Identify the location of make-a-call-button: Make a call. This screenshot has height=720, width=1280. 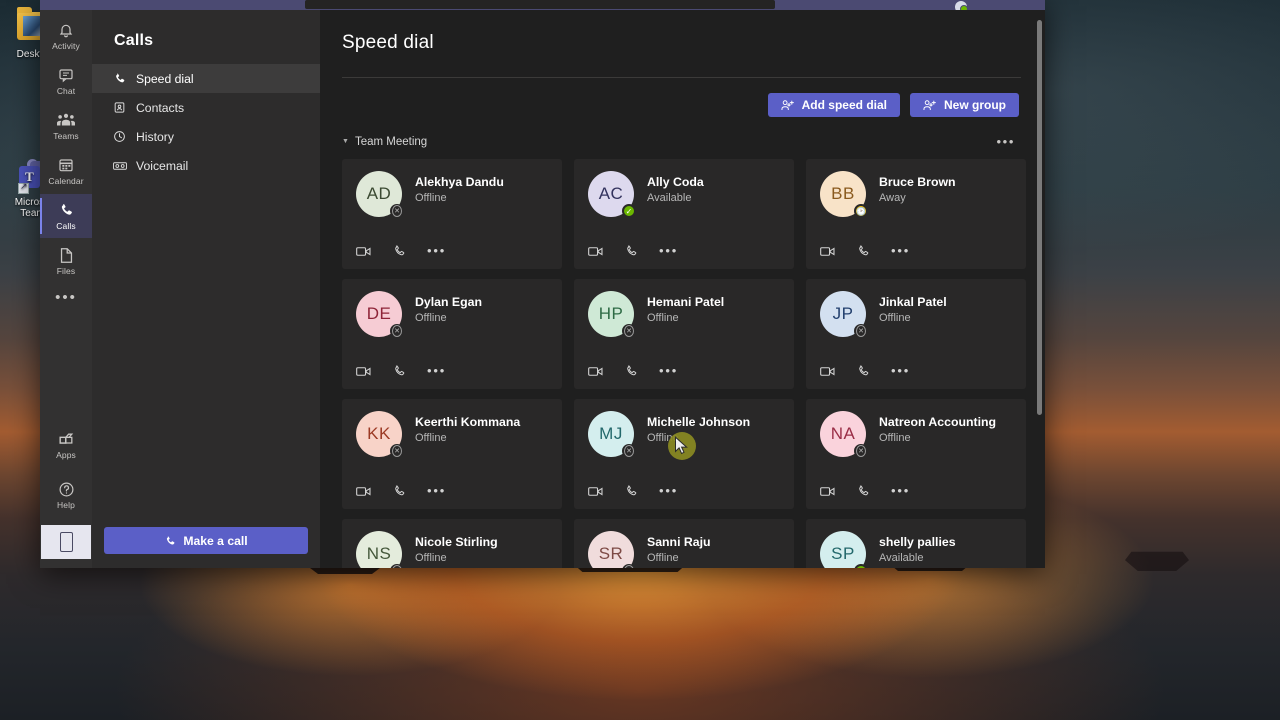
(206, 540).